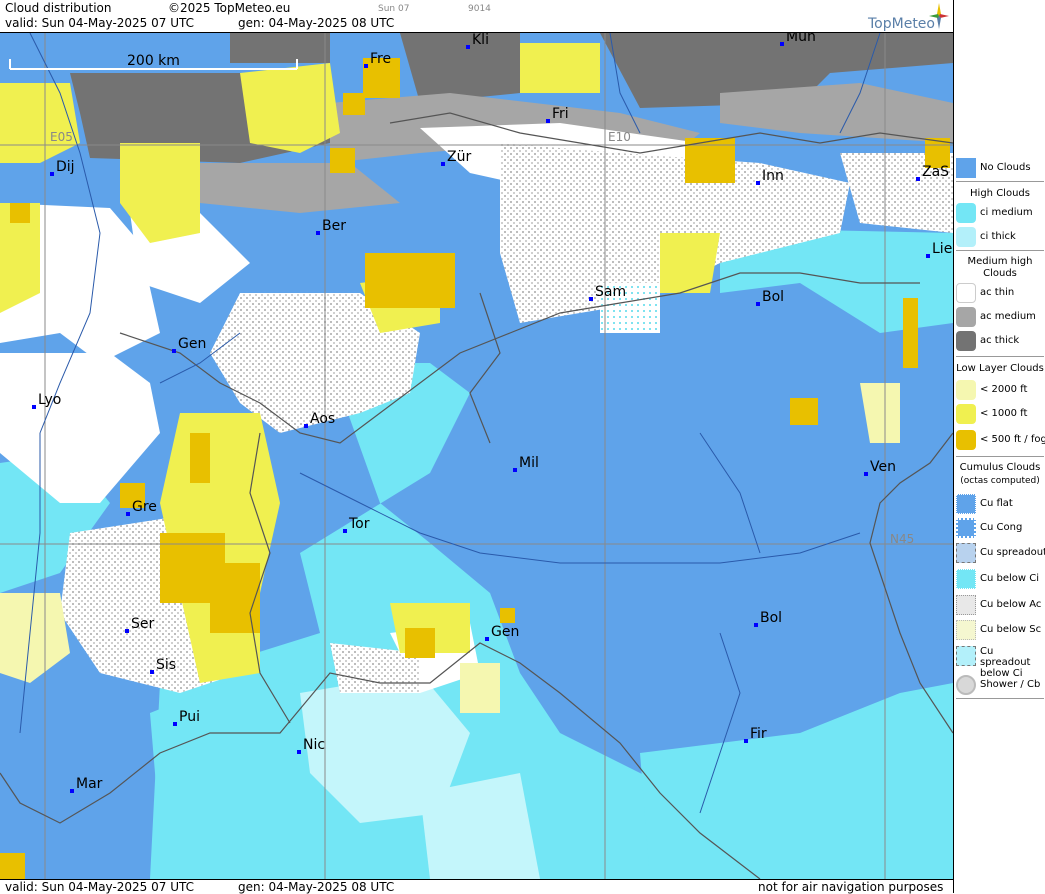 The height and width of the screenshot is (894, 1045). I want to click on grid-label-n45: N45, so click(902, 539).